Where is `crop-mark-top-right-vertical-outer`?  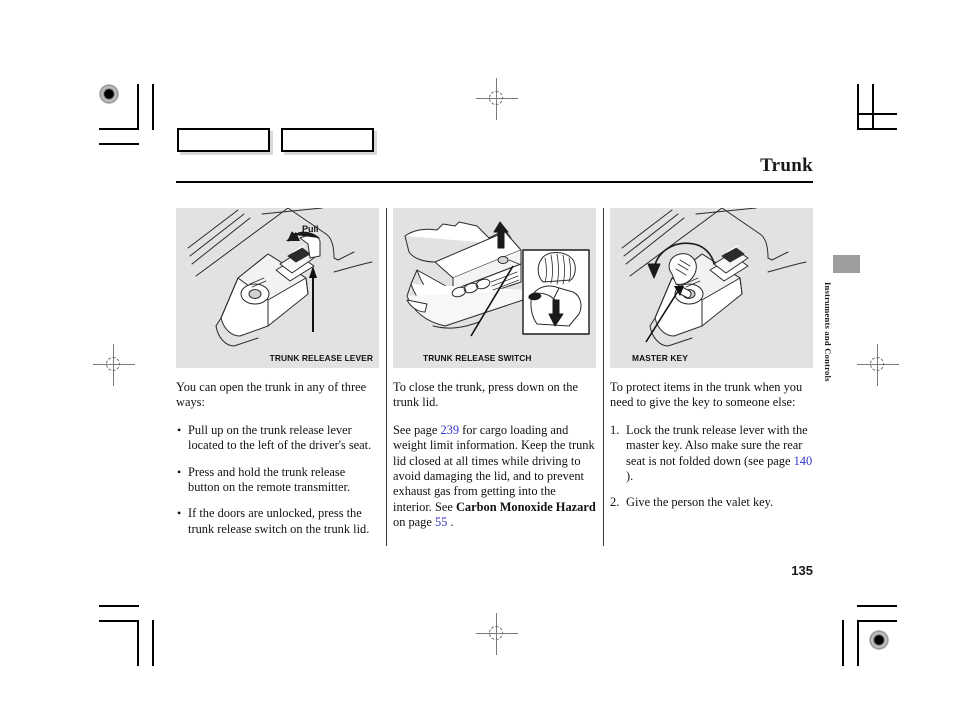 crop-mark-top-right-vertical-outer is located at coordinates (873, 107).